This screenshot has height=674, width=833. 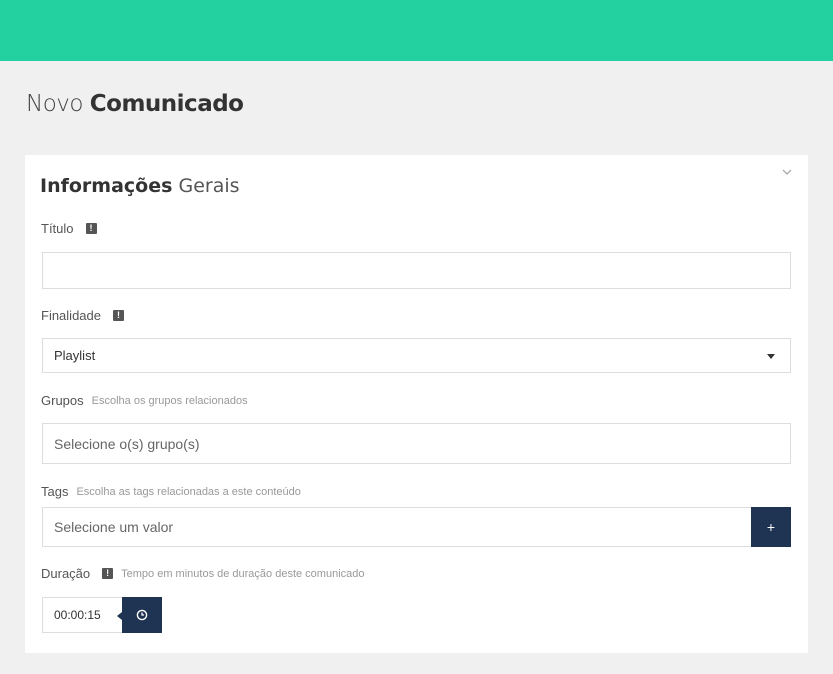 I want to click on card-title-light: Gerais, so click(x=209, y=186).